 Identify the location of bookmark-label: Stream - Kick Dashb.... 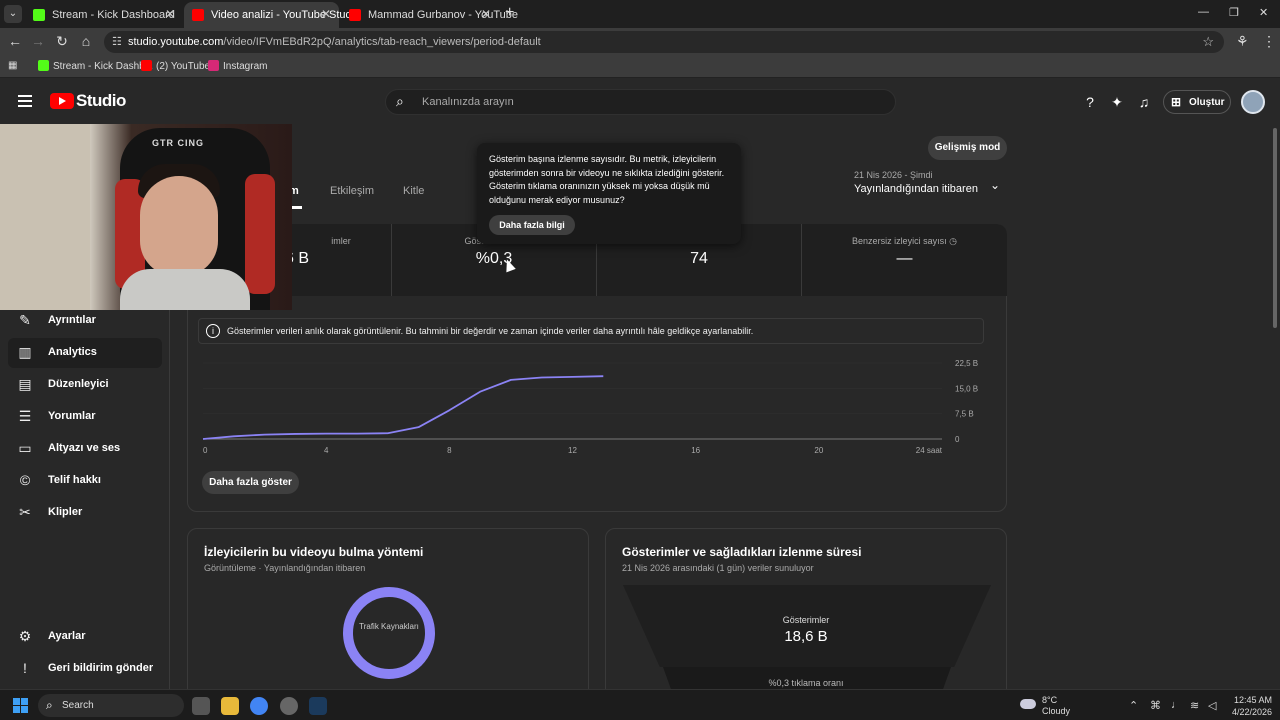
(103, 66).